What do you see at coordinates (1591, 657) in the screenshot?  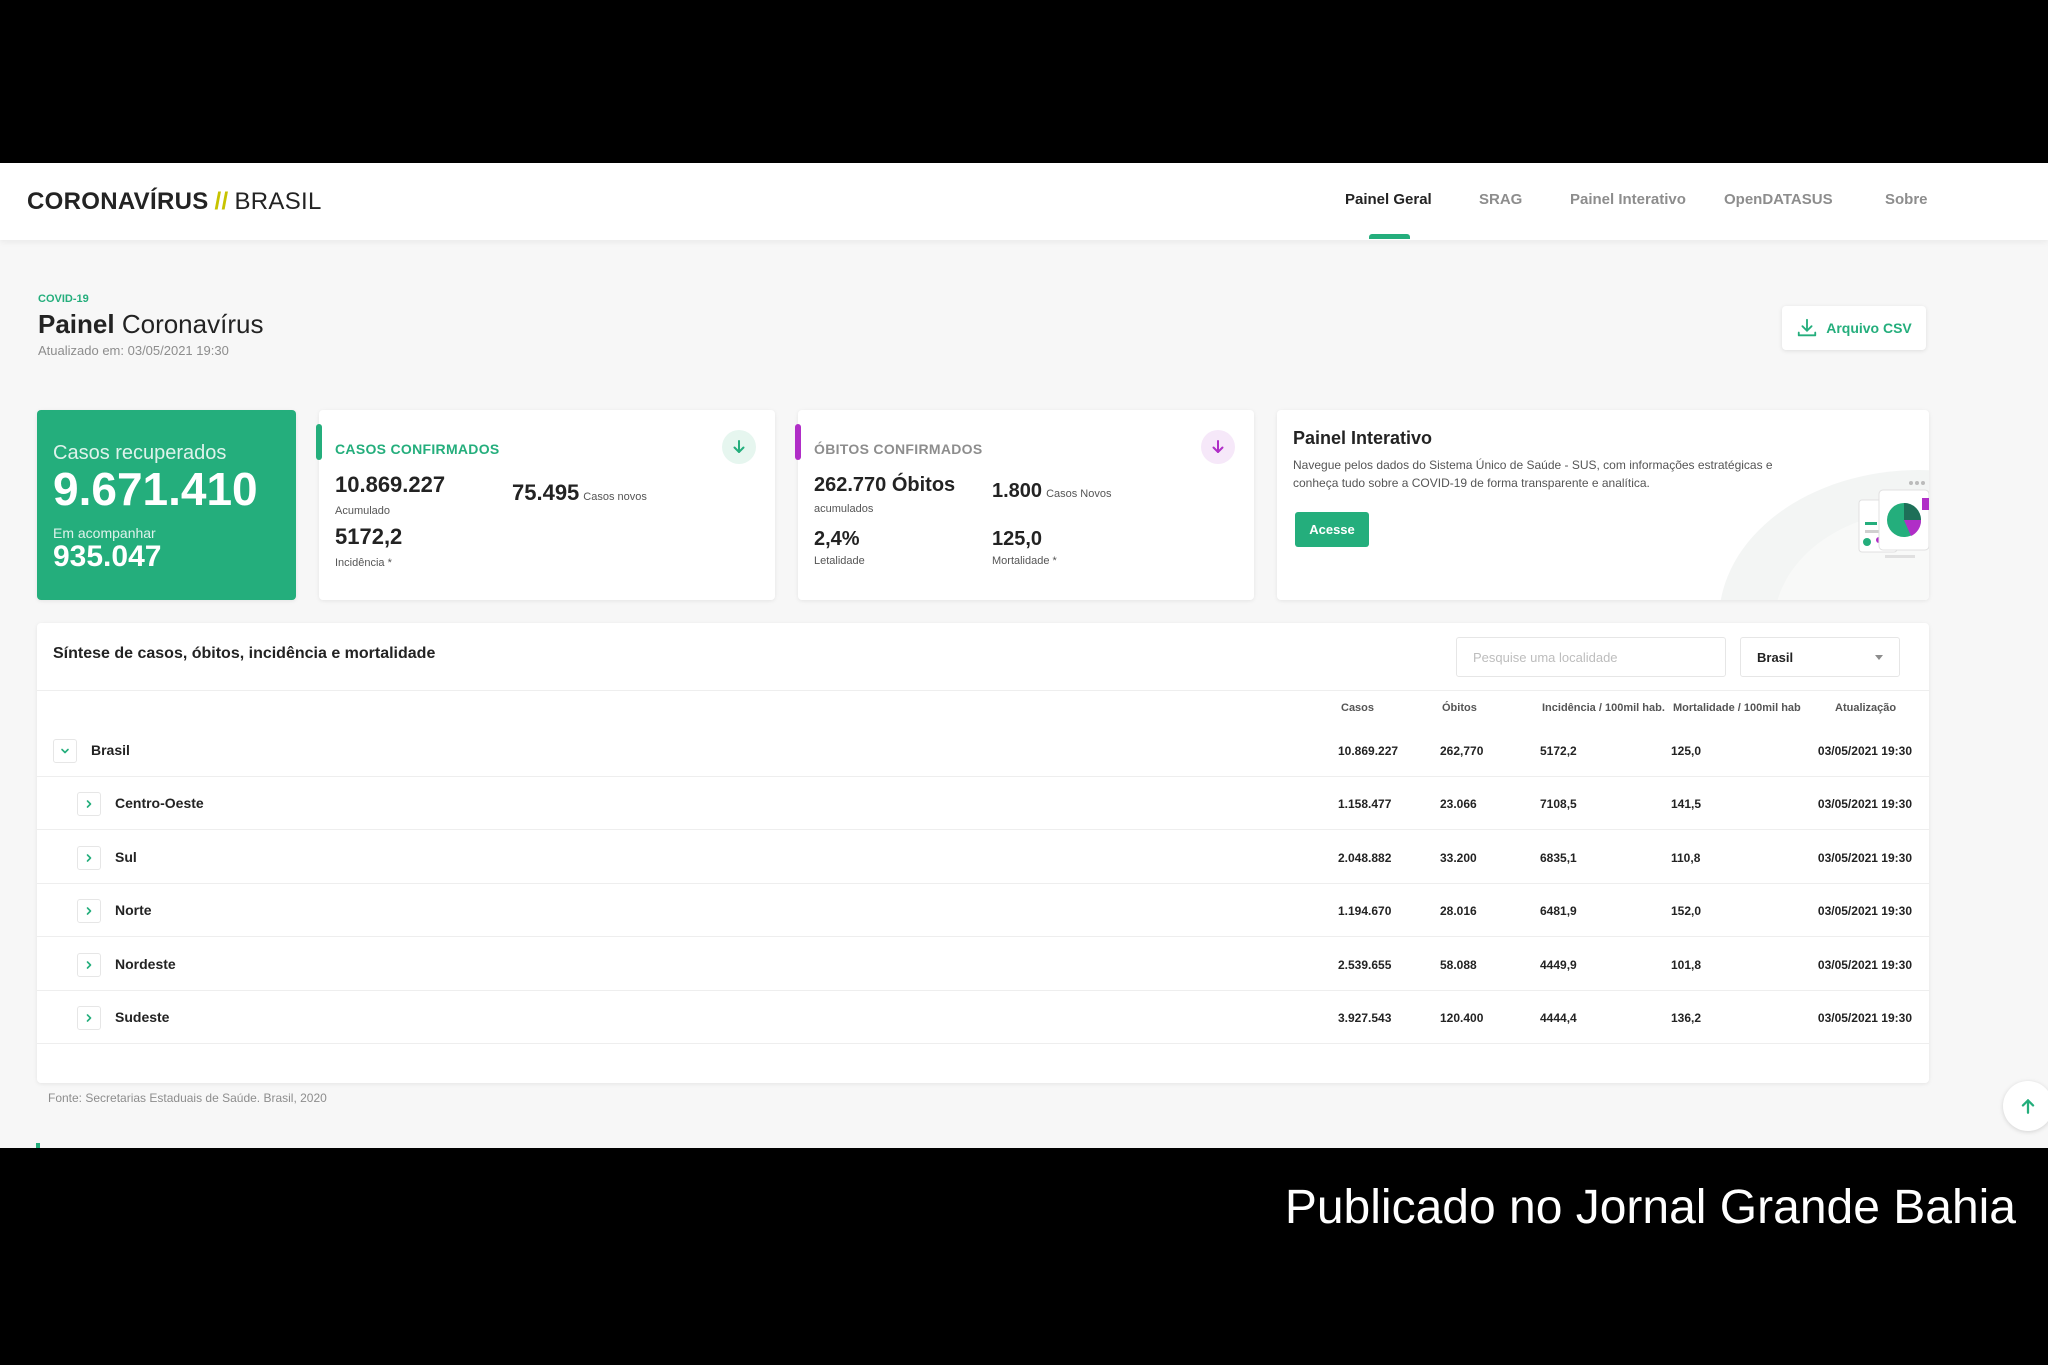 I see `location-search-input` at bounding box center [1591, 657].